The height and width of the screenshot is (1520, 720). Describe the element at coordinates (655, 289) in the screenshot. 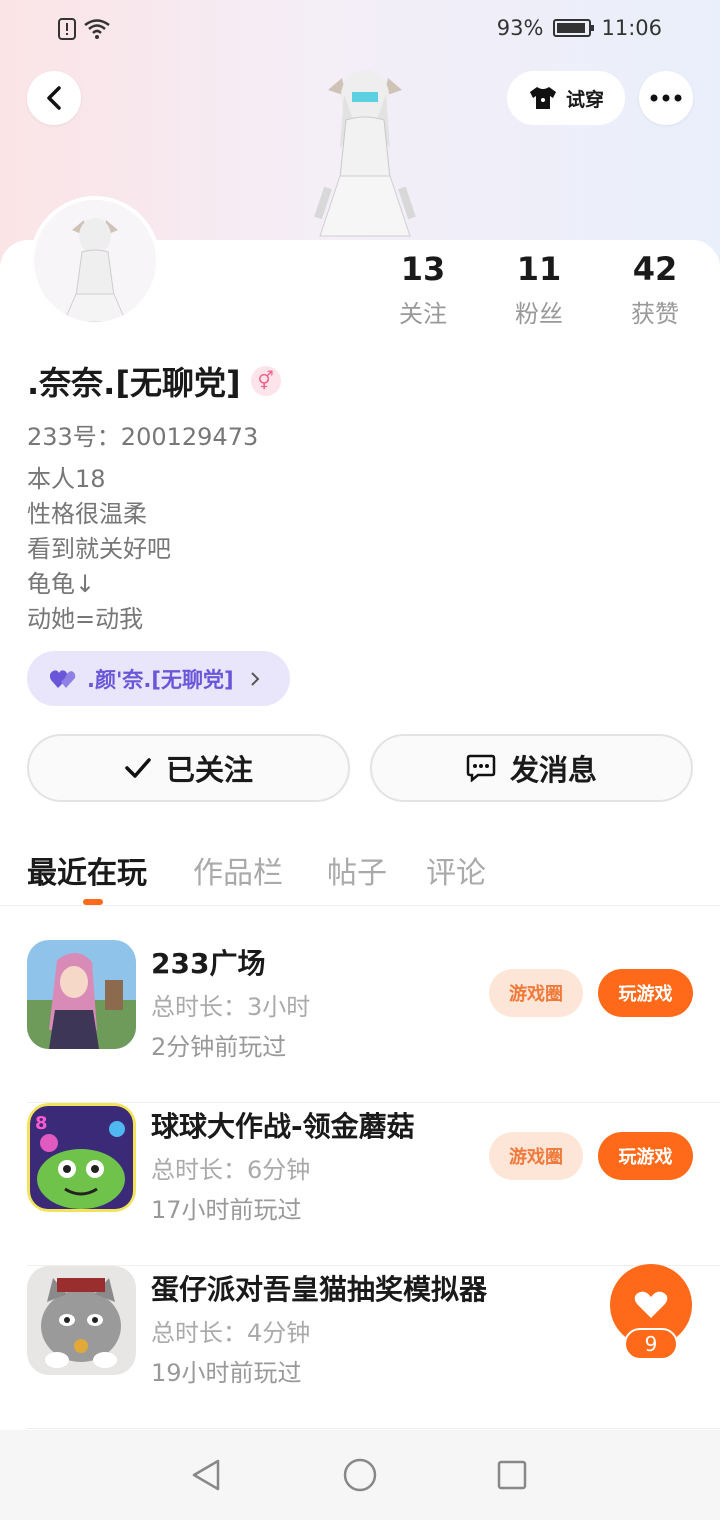

I see `stat-likes: 42 获赞` at that location.